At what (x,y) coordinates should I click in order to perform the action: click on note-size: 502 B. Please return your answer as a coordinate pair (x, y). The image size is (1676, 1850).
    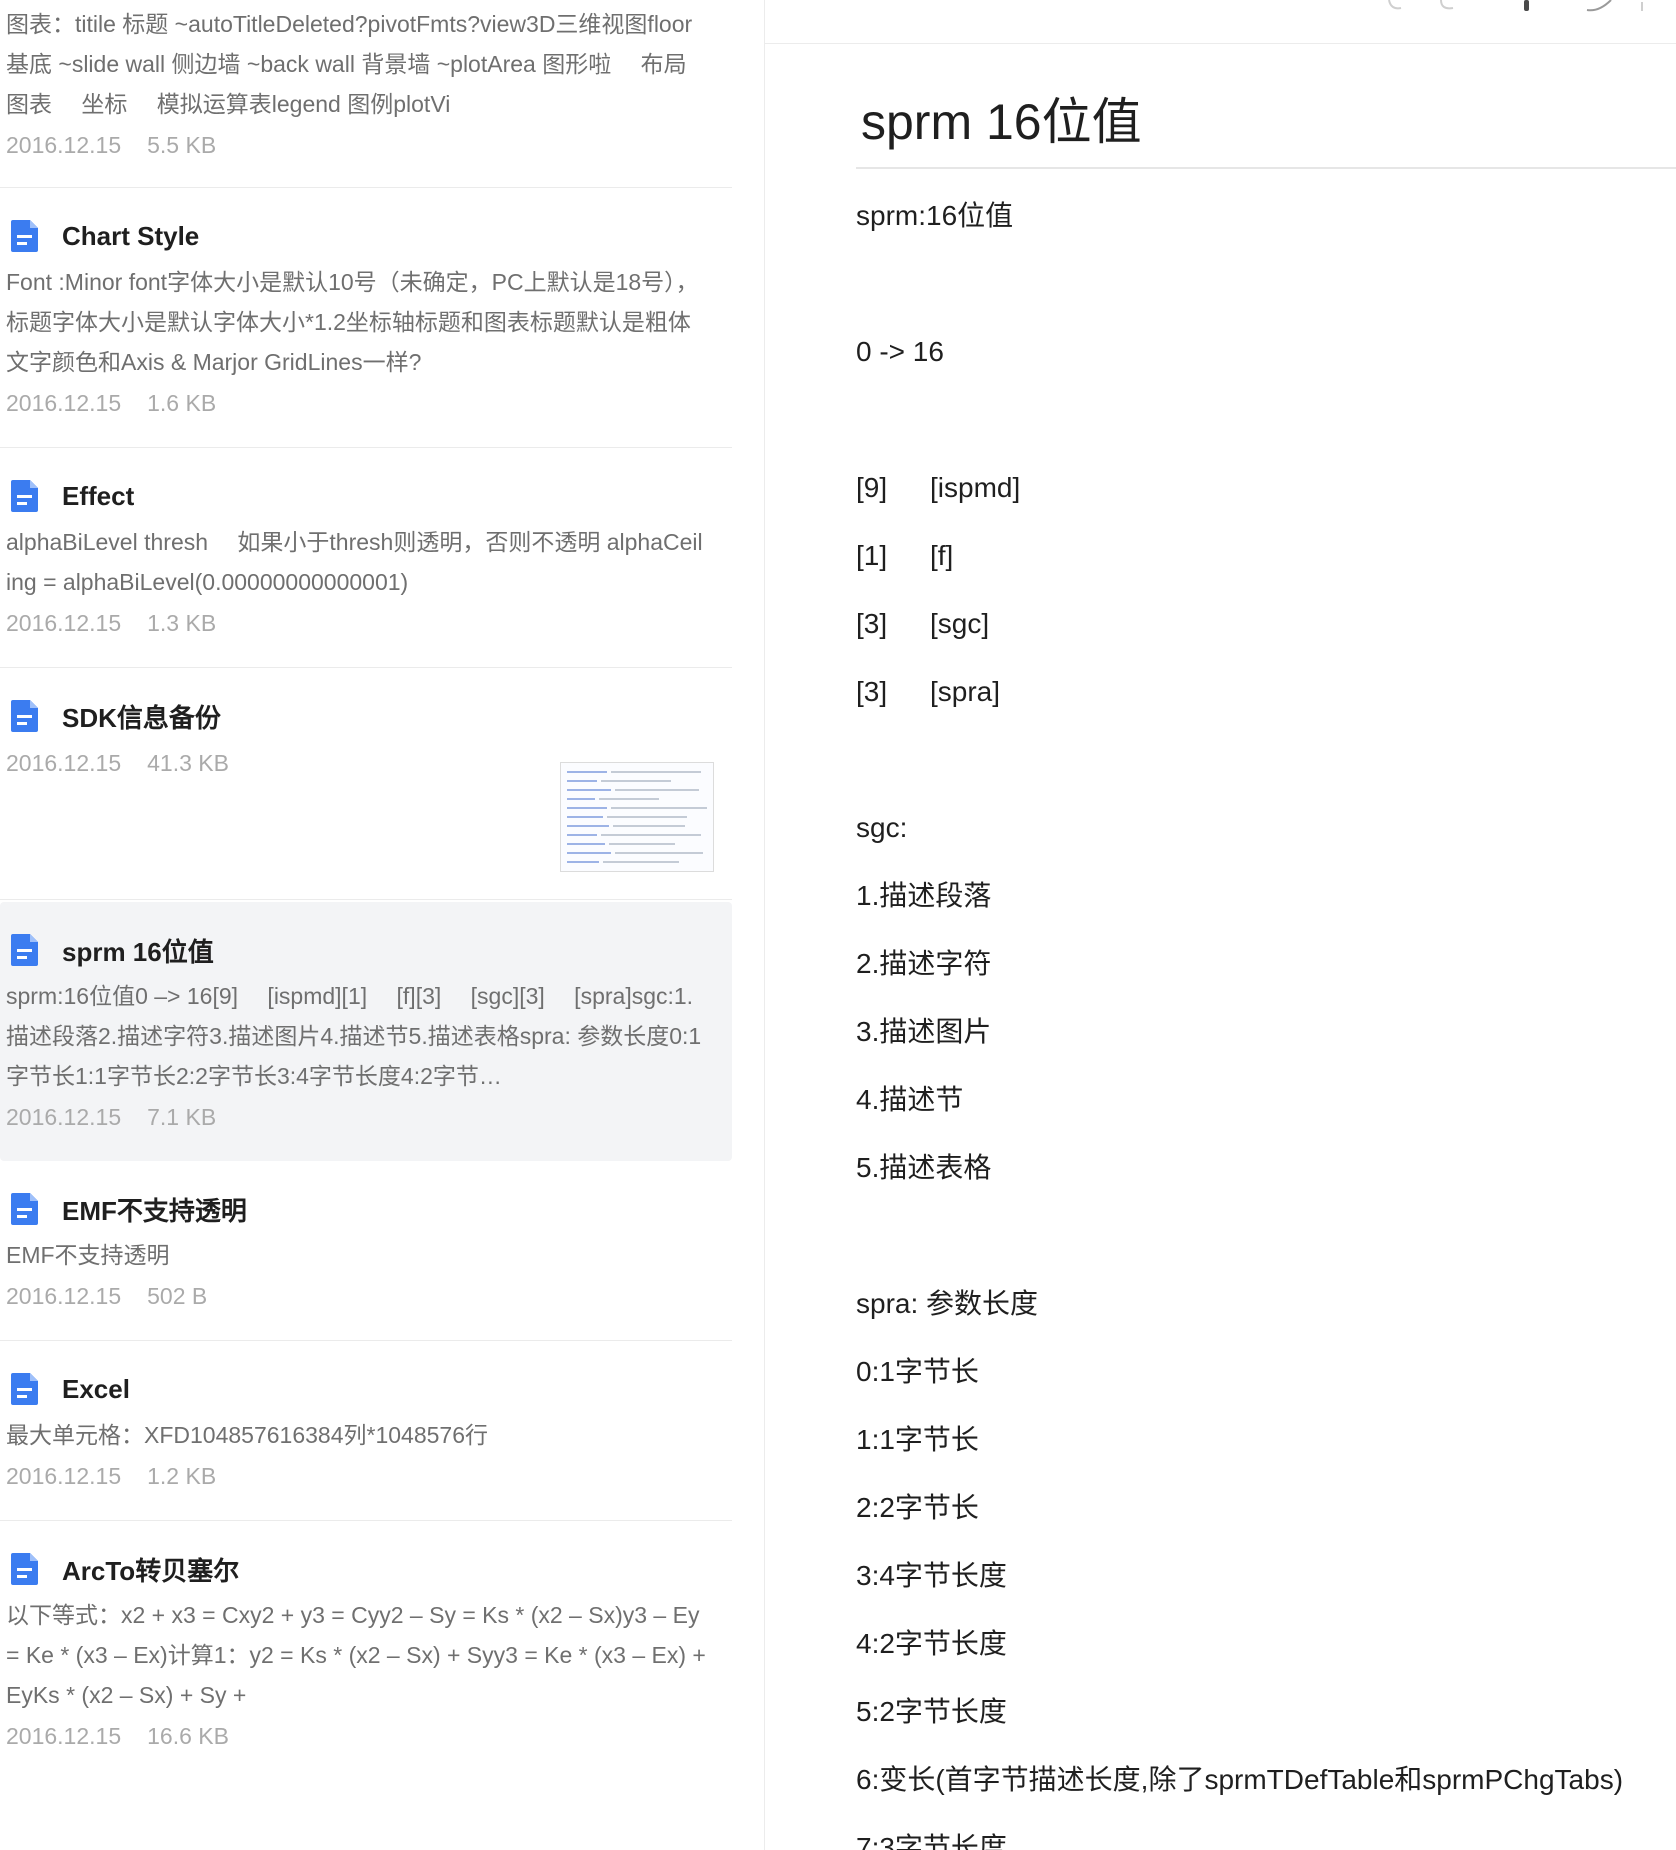
    Looking at the image, I should click on (177, 1296).